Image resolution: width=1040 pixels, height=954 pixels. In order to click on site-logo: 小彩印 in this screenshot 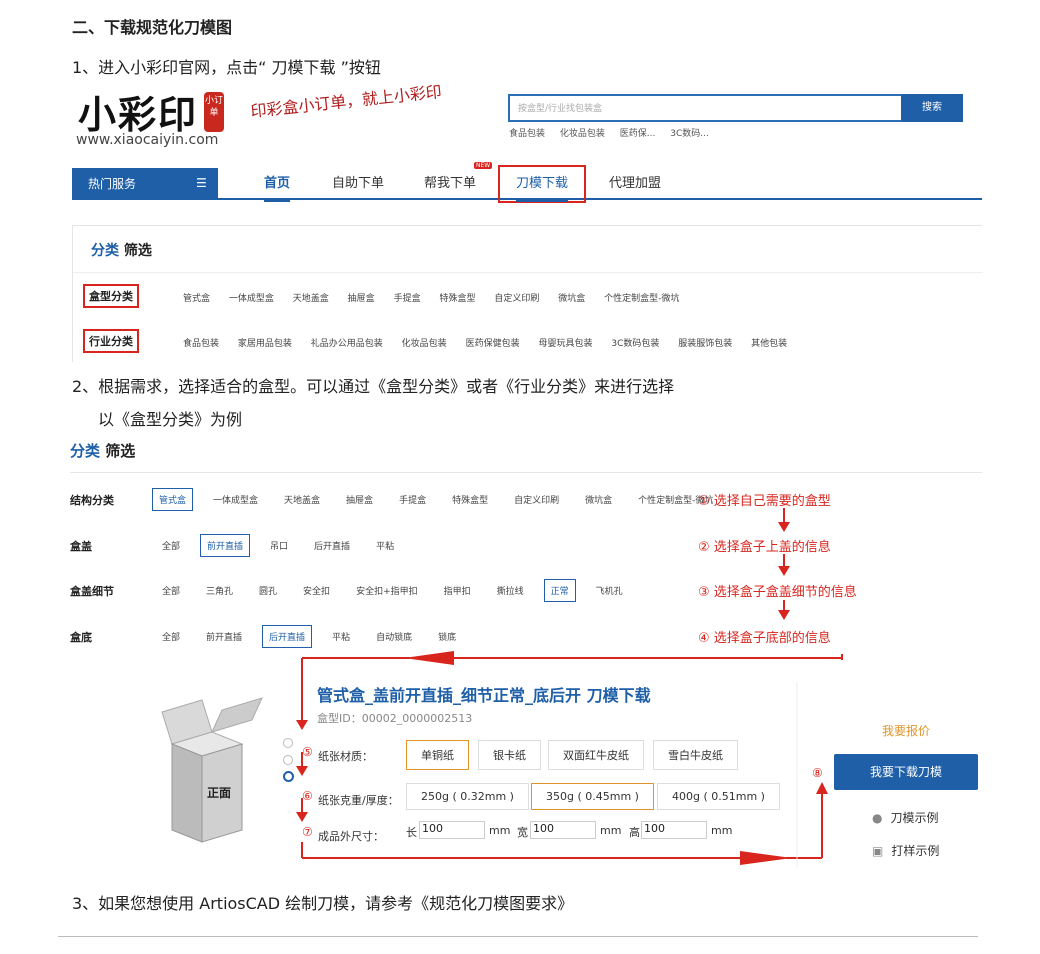, I will do `click(138, 114)`.